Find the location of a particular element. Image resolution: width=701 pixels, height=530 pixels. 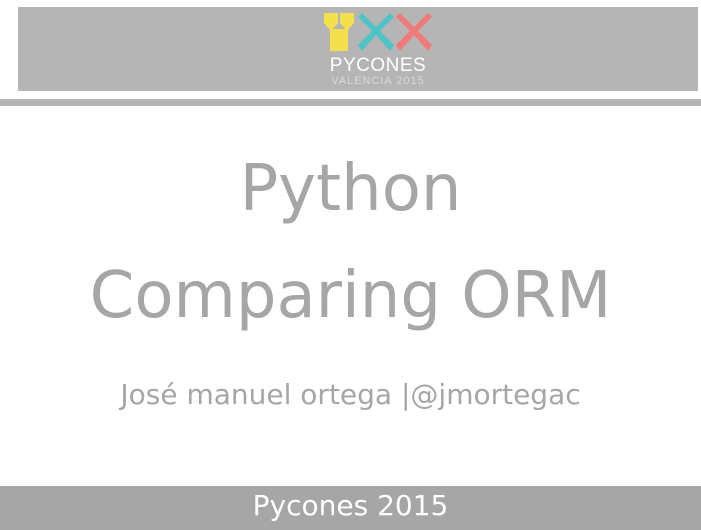

pycones-logo: PYCONES VALENCIA 2015 is located at coordinates (378, 51).